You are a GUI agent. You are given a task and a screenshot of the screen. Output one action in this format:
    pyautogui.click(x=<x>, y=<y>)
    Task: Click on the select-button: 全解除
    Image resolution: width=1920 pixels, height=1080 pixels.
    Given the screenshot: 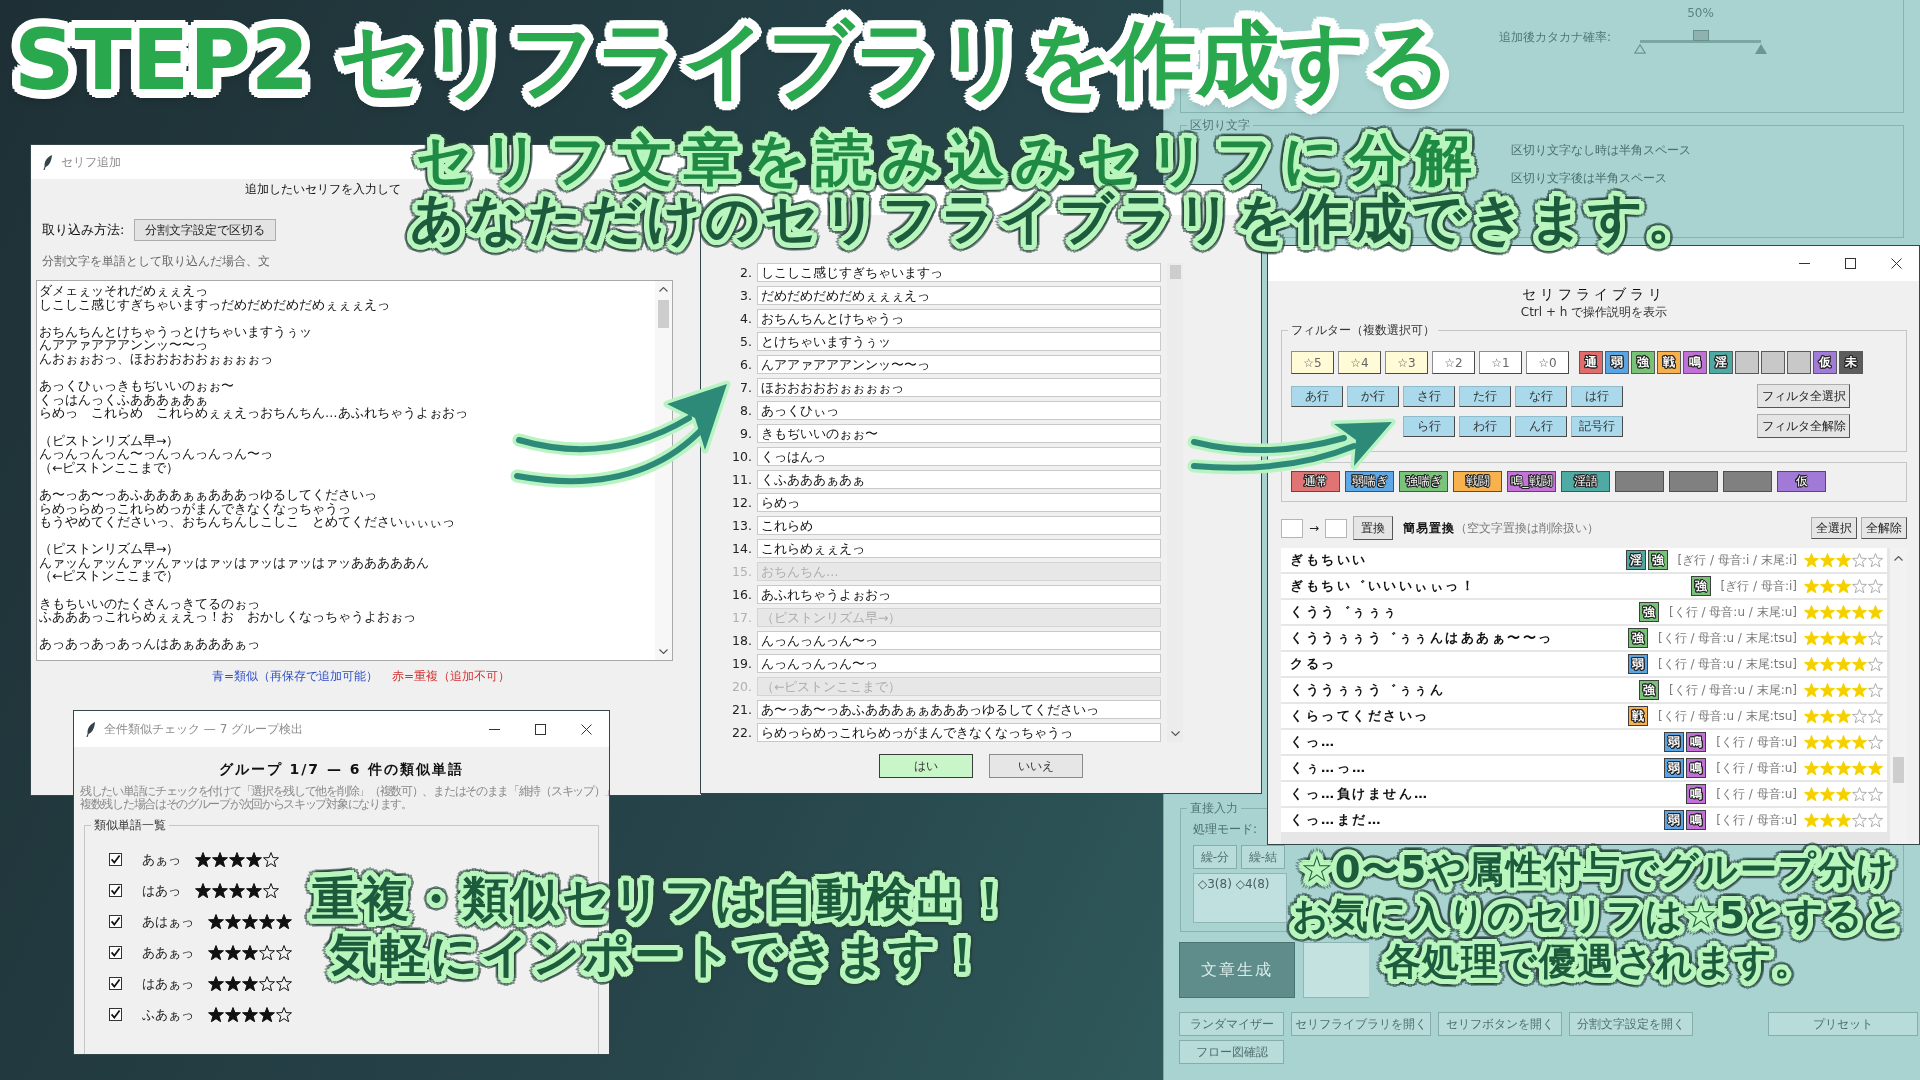 What is the action you would take?
    pyautogui.click(x=1884, y=528)
    